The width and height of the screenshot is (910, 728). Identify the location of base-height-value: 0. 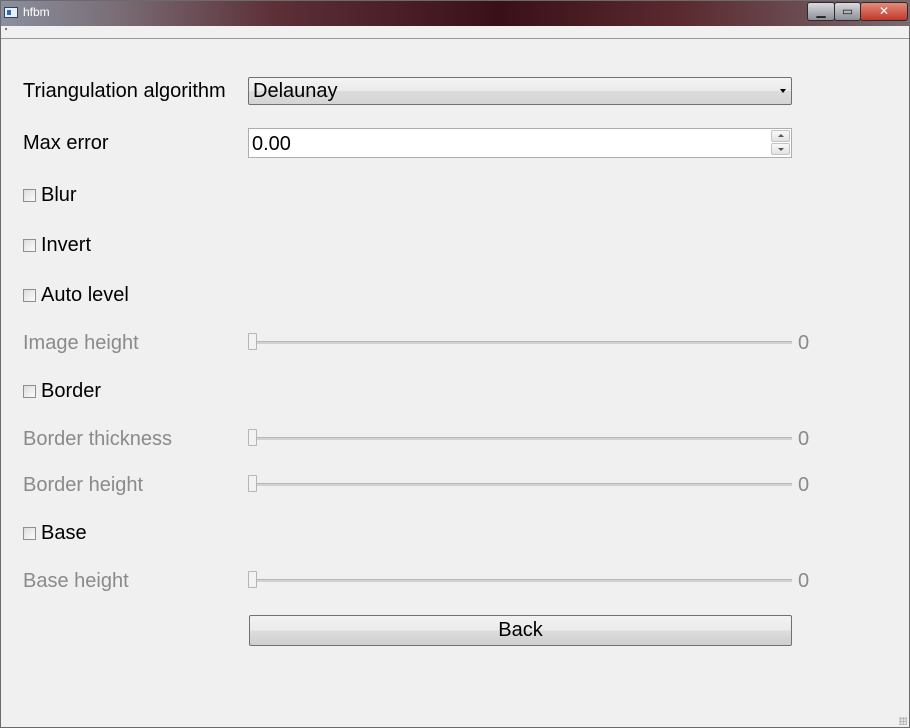
(804, 581).